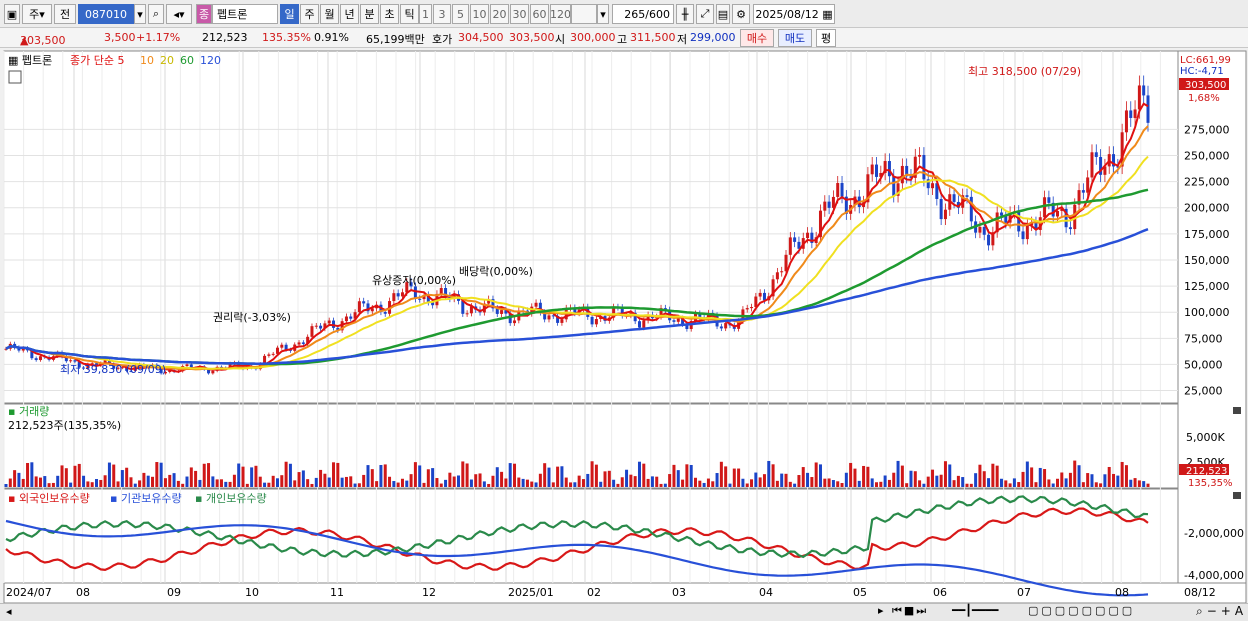 The width and height of the screenshot is (1248, 621). I want to click on stock-code-input: 087010, so click(106, 14).